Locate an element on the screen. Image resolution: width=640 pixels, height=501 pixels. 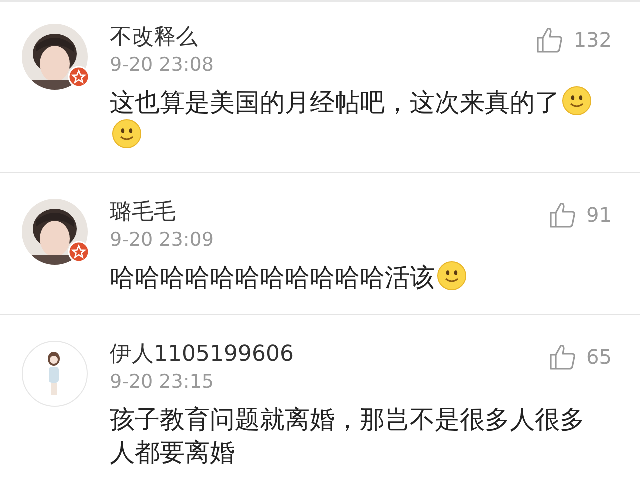
comment-time: 9-20 23:08 is located at coordinates (162, 65).